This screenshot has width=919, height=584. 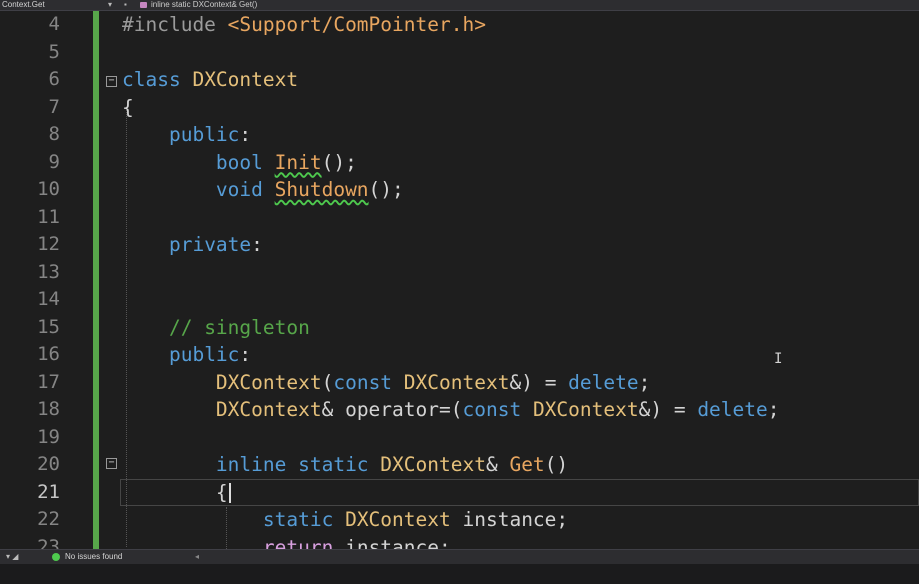 I want to click on code-line: 10 void Shutdown();, so click(x=459, y=190).